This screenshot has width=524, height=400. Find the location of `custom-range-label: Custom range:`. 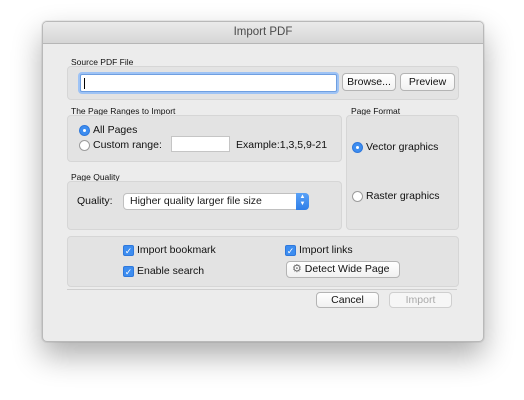

custom-range-label: Custom range: is located at coordinates (127, 145).